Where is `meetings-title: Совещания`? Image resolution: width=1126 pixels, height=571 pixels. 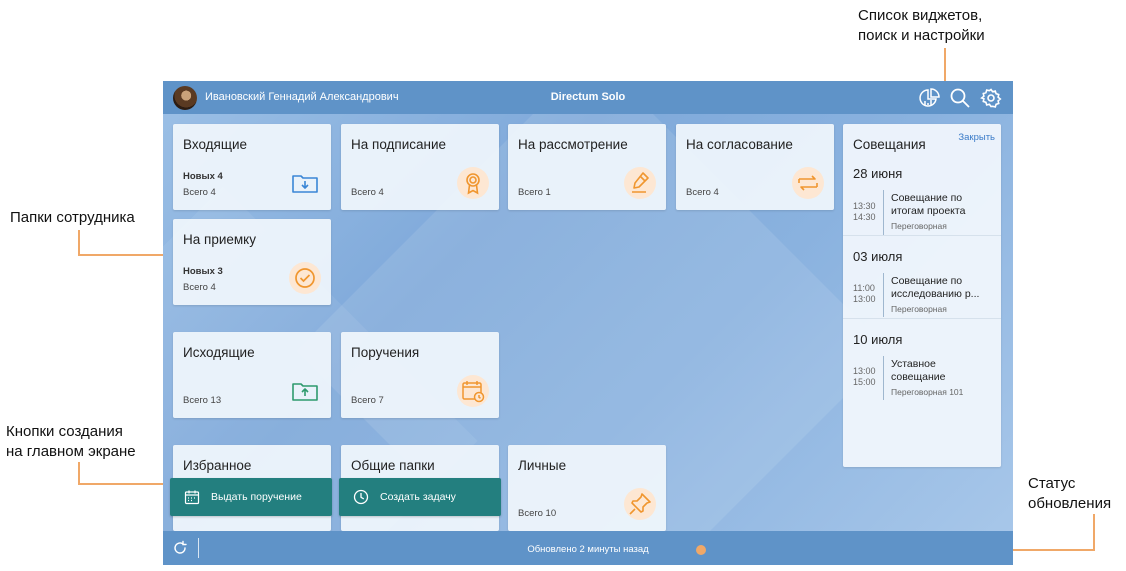
meetings-title: Совещания is located at coordinates (889, 144).